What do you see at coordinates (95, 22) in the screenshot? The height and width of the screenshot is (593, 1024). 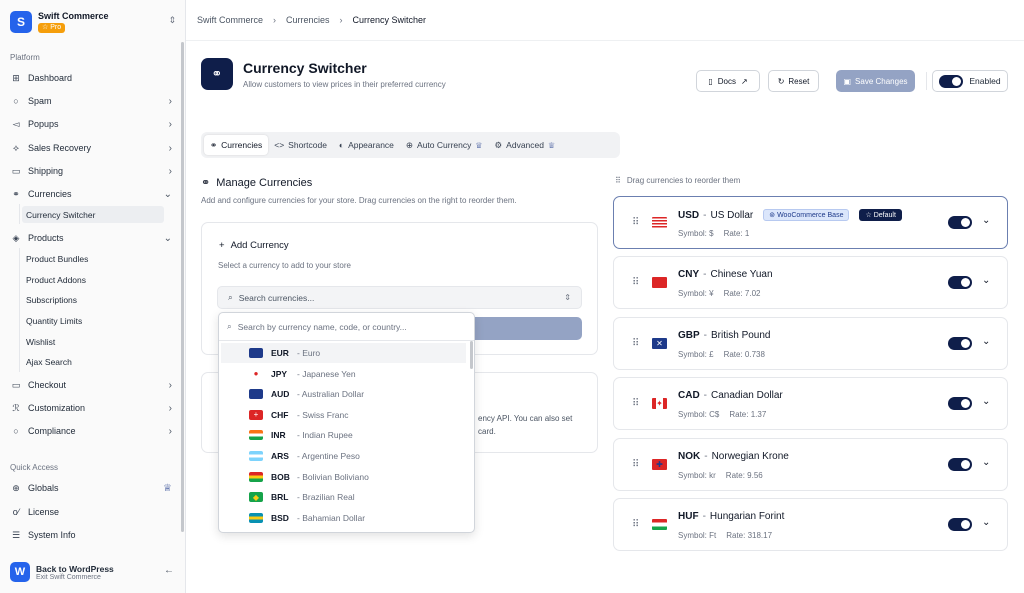 I see `brand-switcher: S Swift Commerce ☆ Pro ⇕` at bounding box center [95, 22].